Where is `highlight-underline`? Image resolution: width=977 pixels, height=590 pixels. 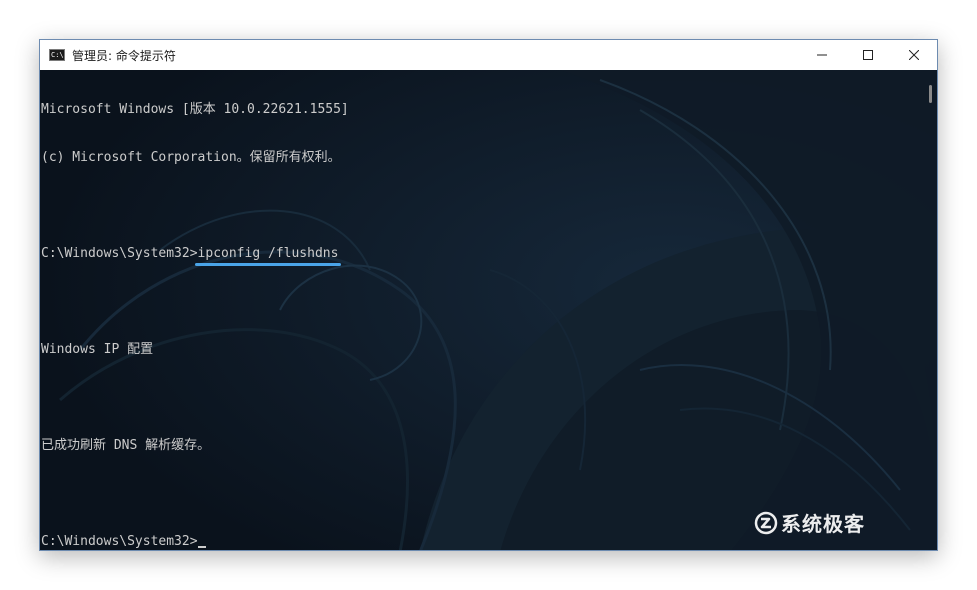 highlight-underline is located at coordinates (268, 264).